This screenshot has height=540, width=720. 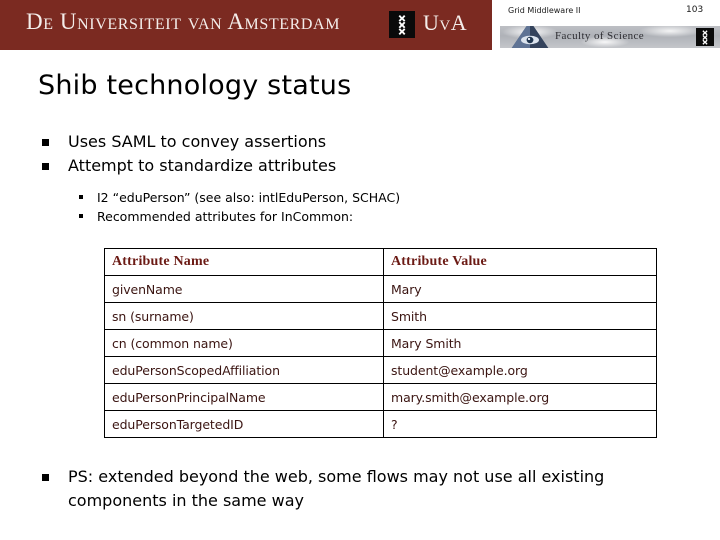 I want to click on course-title: Grid Middleware II, so click(x=544, y=10).